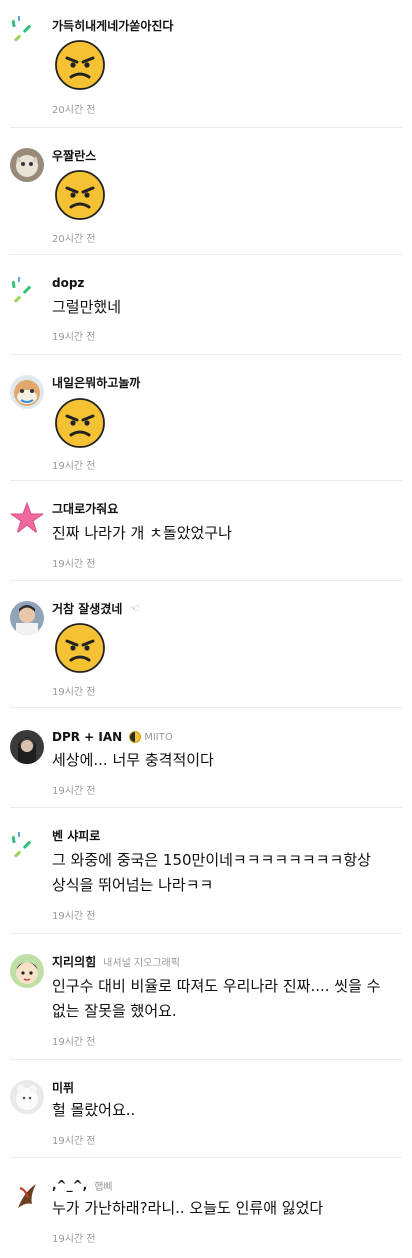 Image resolution: width=412 pixels, height=1258 pixels. Describe the element at coordinates (206, 418) in the screenshot. I see `comment-item: 내일은뭐하고놀까 19시간 전` at that location.